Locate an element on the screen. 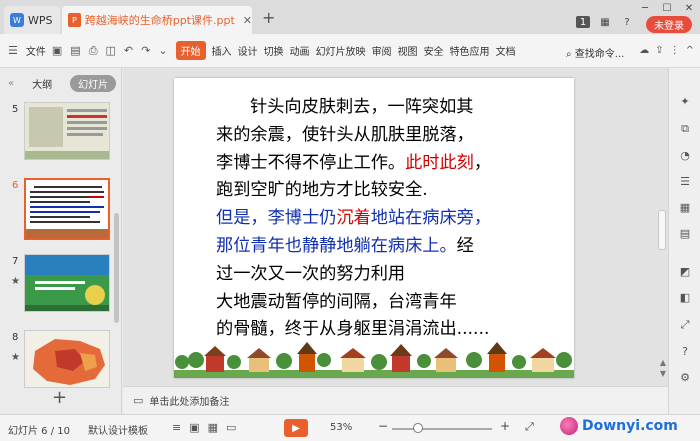  slide-text-segment: 此时此刻 is located at coordinates (439, 162).